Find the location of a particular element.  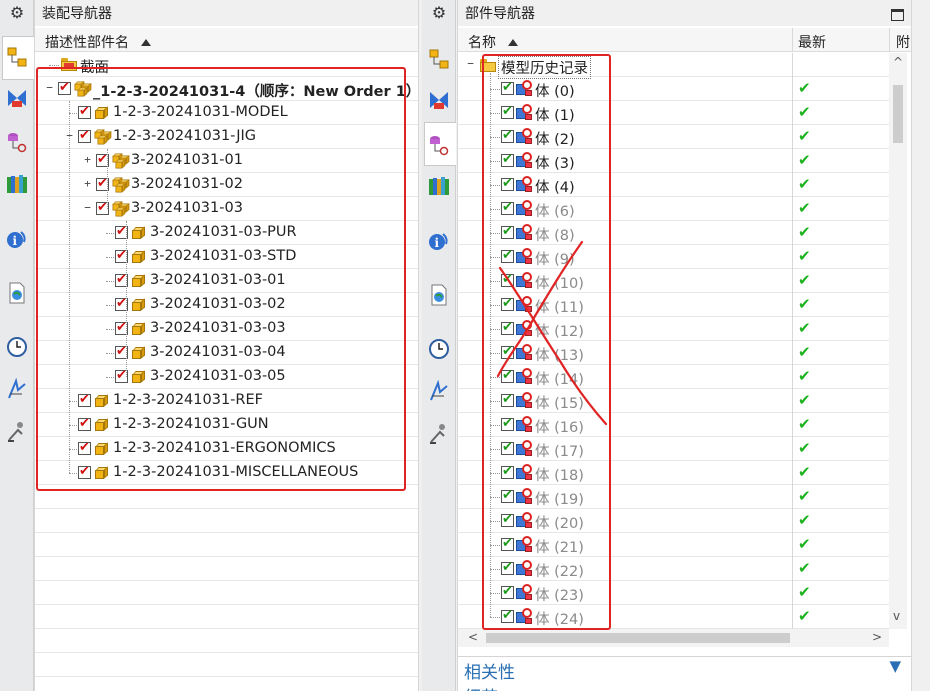

roles-icon is located at coordinates (17, 431).